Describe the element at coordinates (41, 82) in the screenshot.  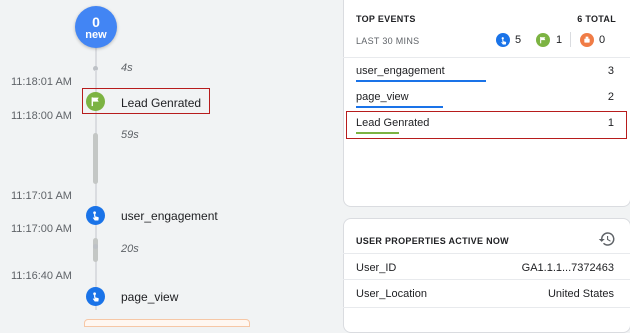
I see `timestamp: 11:18:01 AM` at that location.